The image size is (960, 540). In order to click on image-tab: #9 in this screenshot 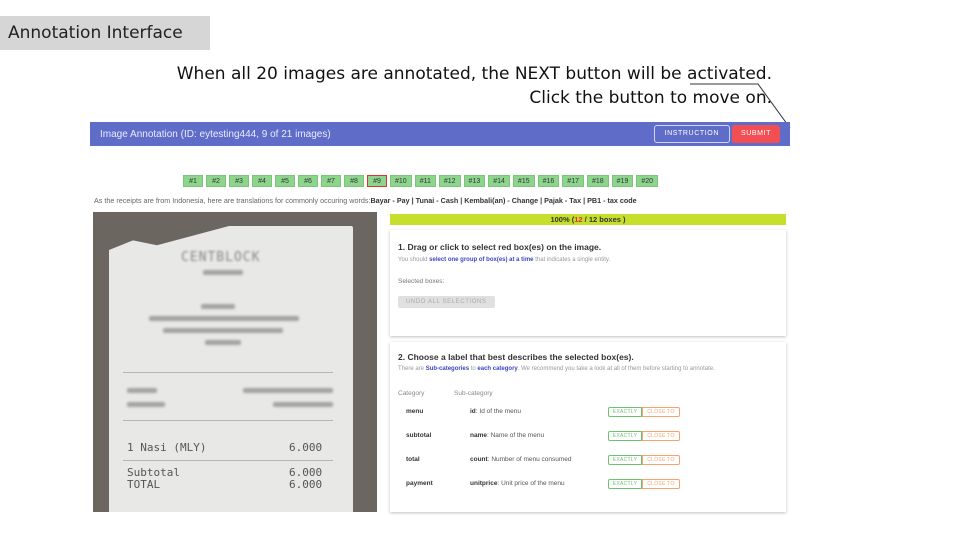, I will do `click(377, 181)`.